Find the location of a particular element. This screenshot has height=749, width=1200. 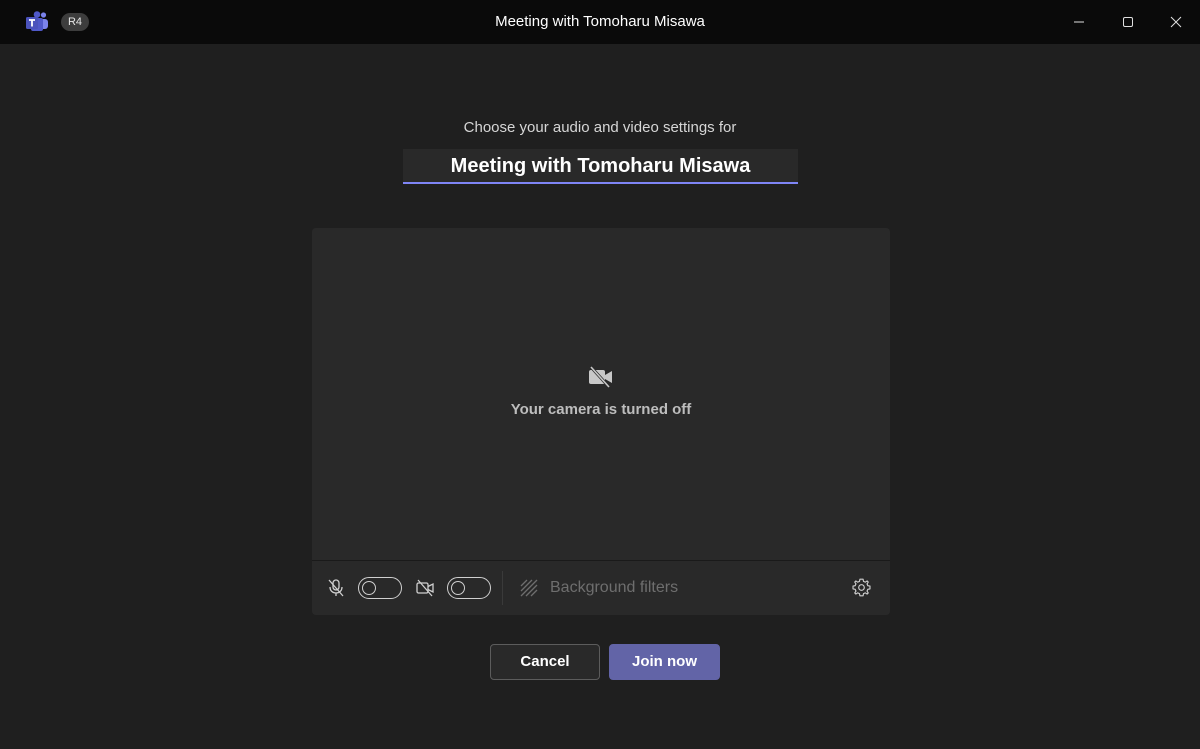

close-button is located at coordinates (1176, 22).